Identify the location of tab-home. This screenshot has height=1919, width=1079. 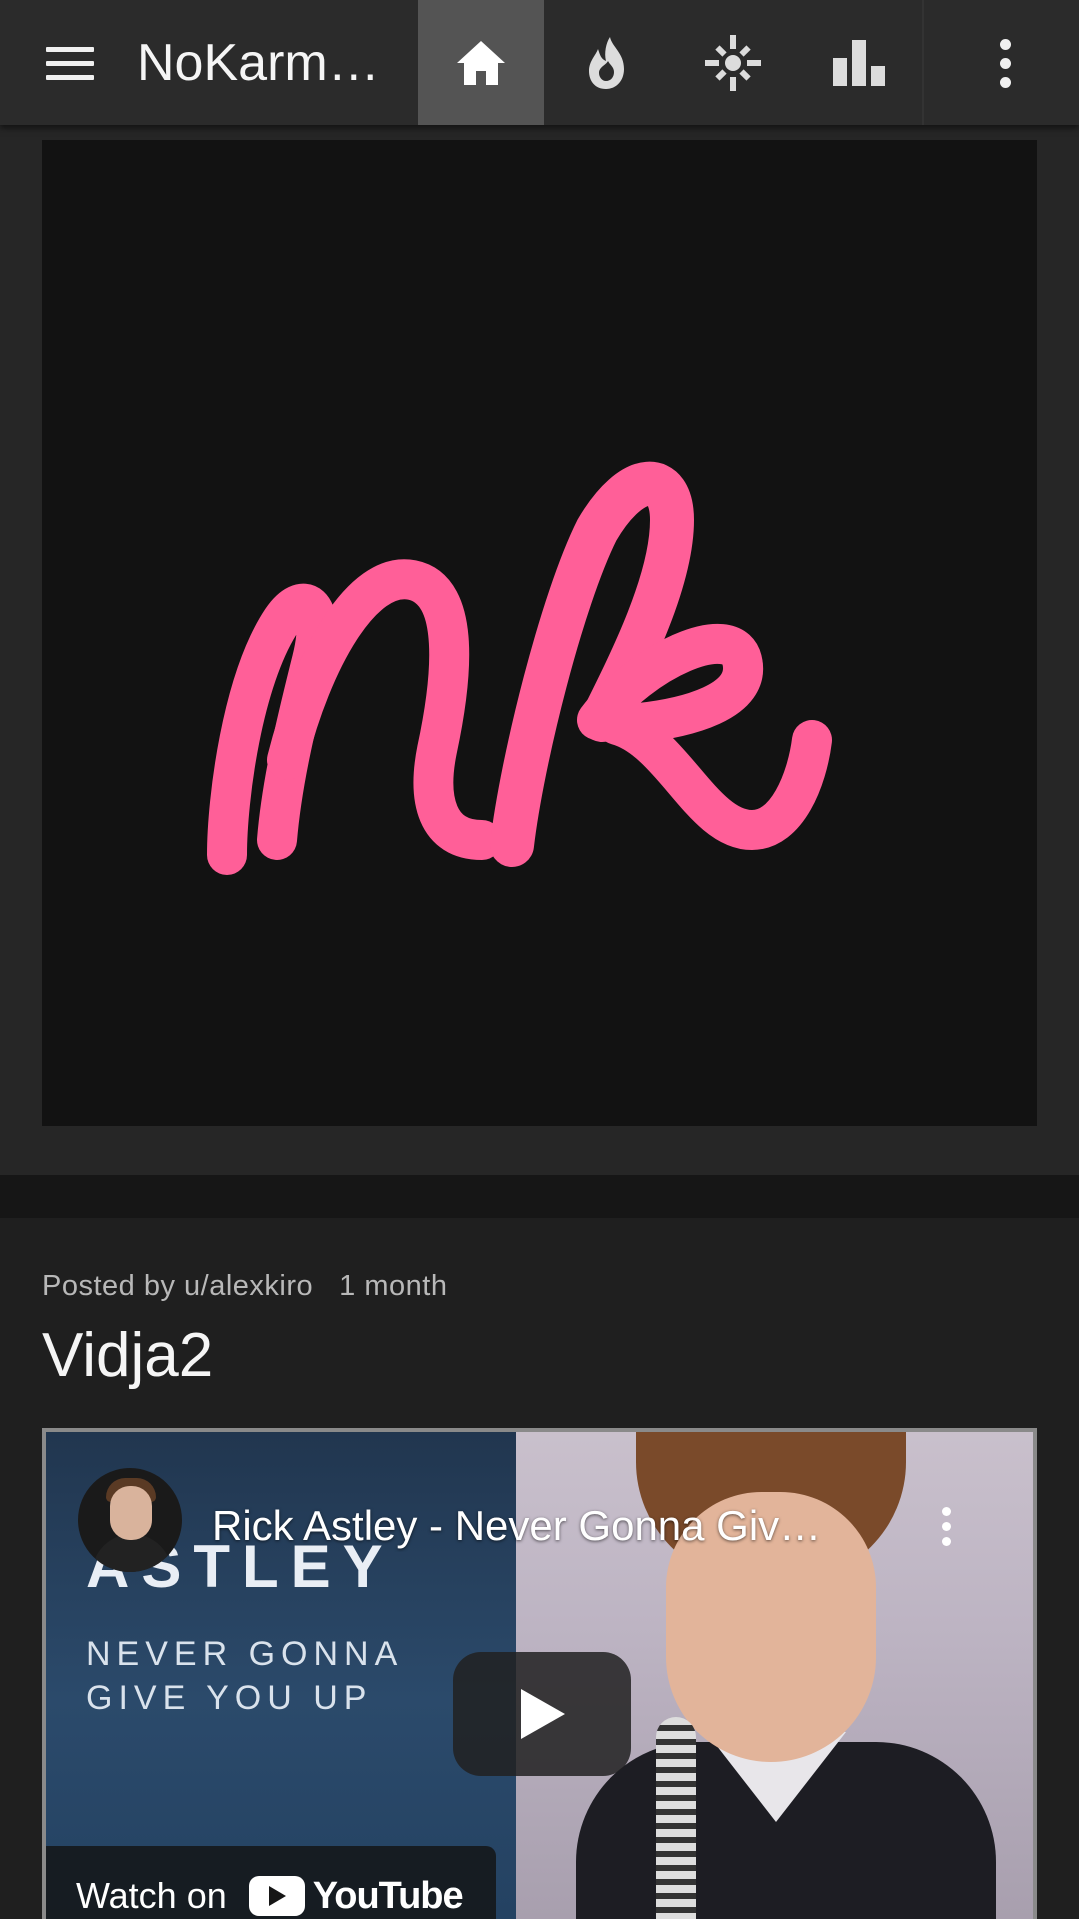
(481, 62).